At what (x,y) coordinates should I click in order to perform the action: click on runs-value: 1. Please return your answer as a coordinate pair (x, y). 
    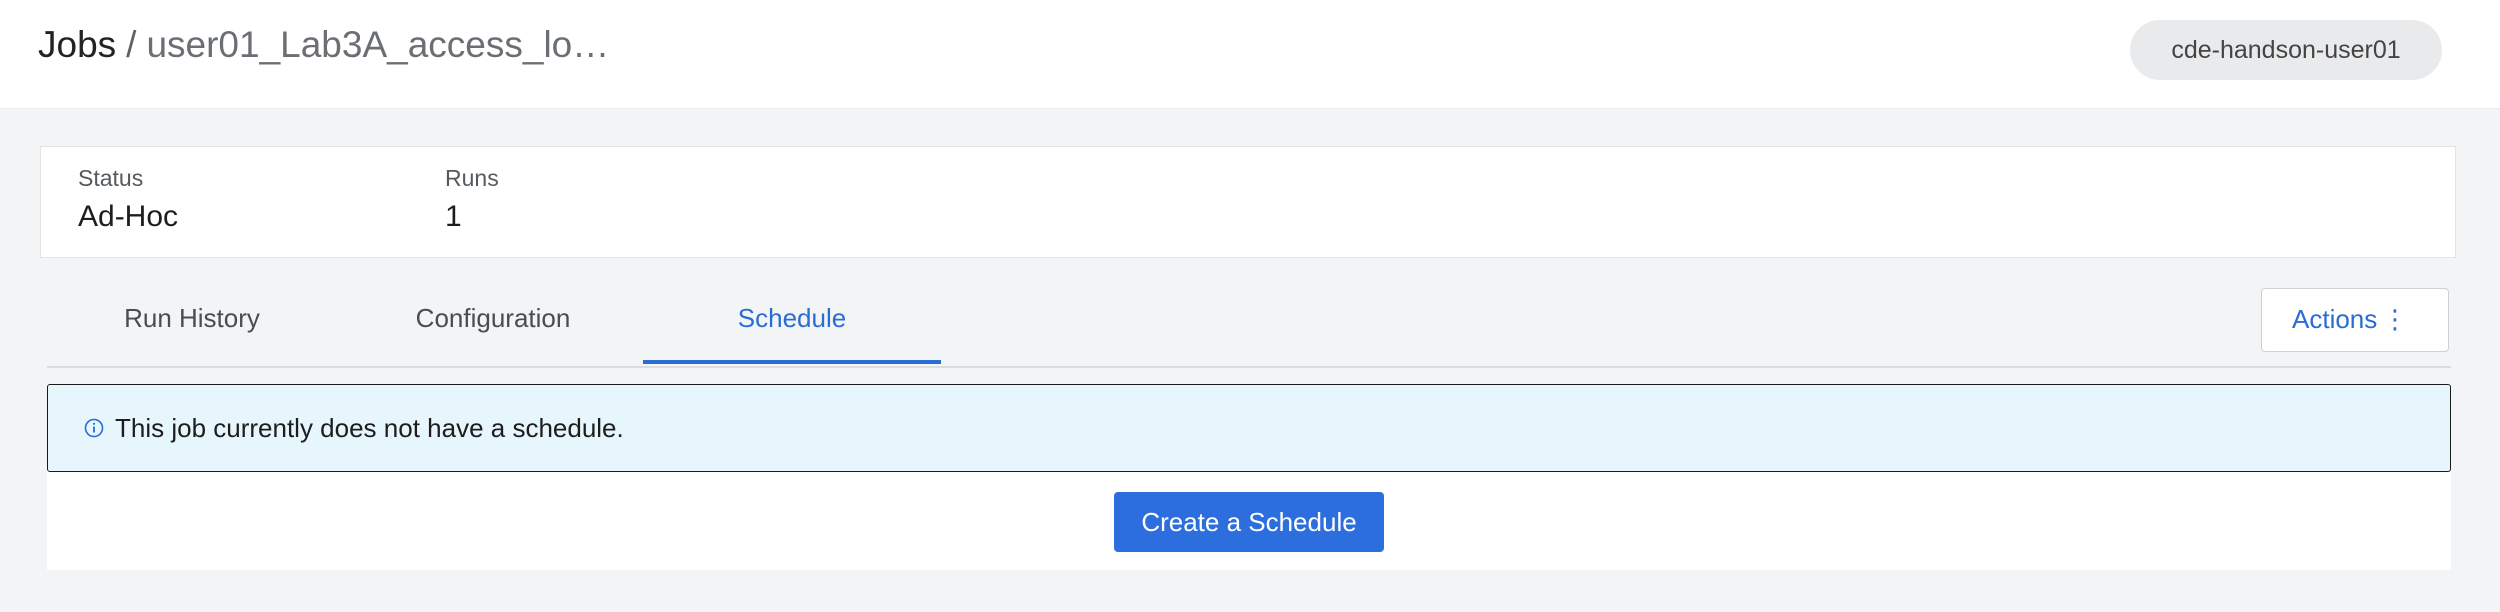
    Looking at the image, I should click on (453, 216).